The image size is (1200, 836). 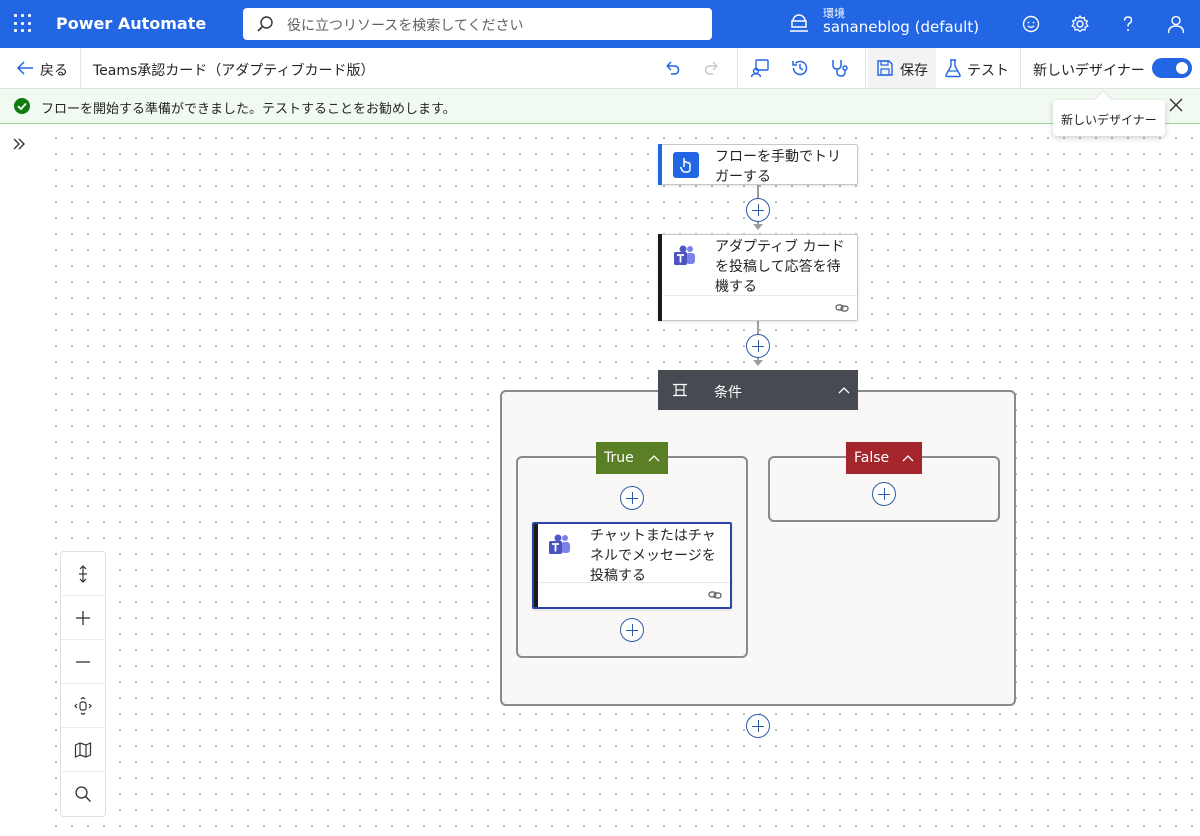 I want to click on post-adaptive-card-action: アダプティブ カードを投稿して応答を待機する, so click(x=758, y=277).